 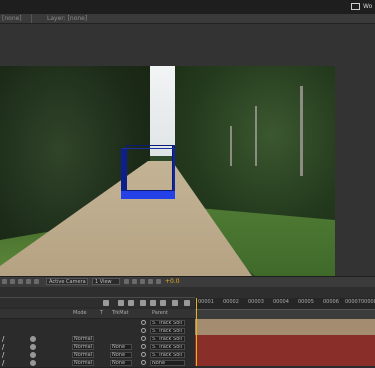 I want to click on column-parent: Parent, so click(x=160, y=313).